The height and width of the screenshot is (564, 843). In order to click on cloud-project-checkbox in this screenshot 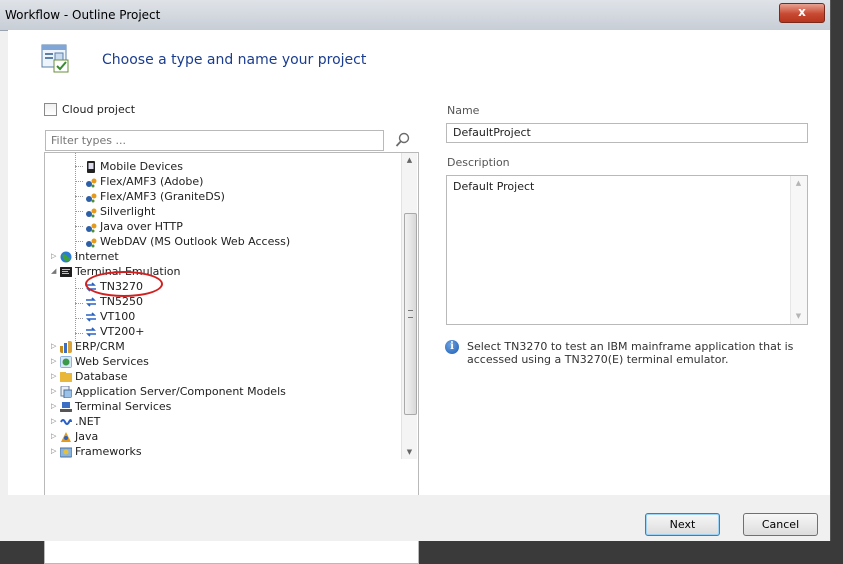, I will do `click(50, 109)`.